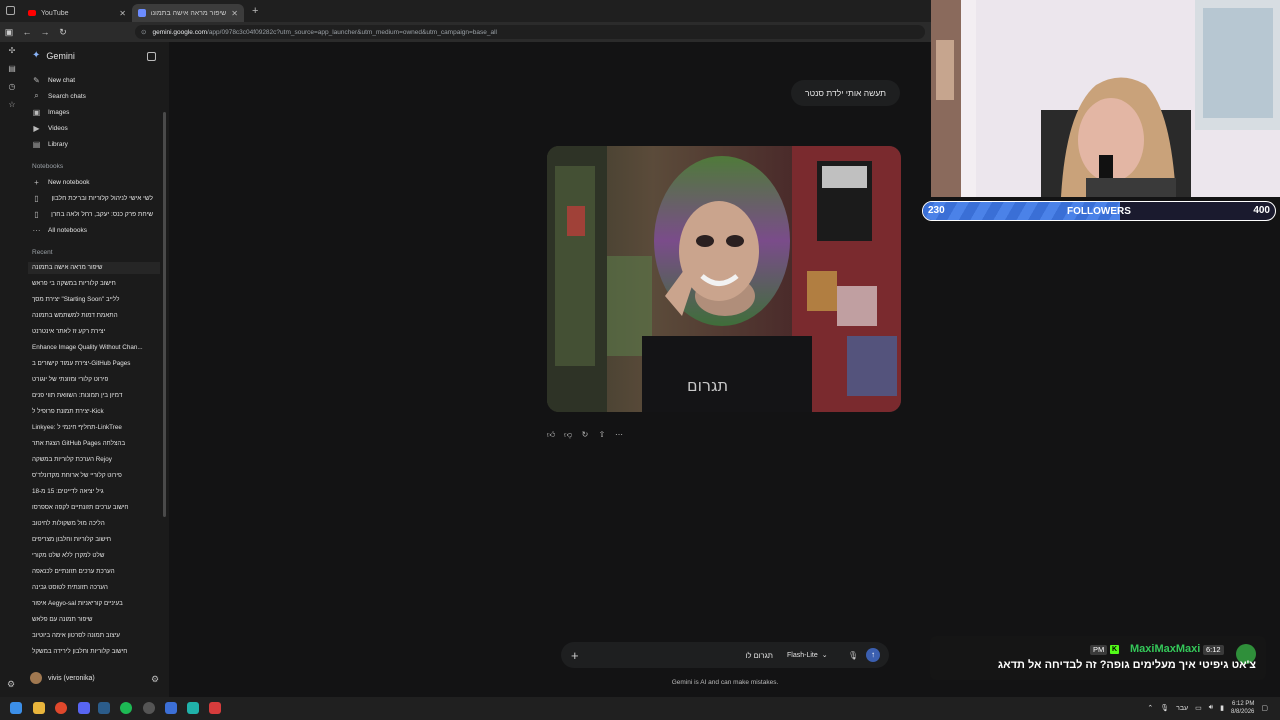  I want to click on recent-chat-item: גיל יציאה לדייטים: 15 מ-18, so click(96, 492).